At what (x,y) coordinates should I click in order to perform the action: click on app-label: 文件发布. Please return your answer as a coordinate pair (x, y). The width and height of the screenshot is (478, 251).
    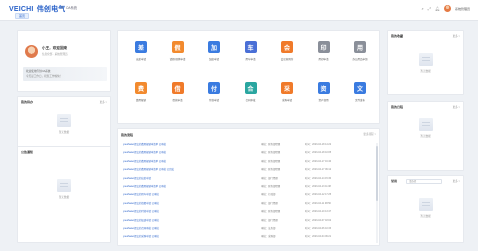
    Looking at the image, I should click on (359, 100).